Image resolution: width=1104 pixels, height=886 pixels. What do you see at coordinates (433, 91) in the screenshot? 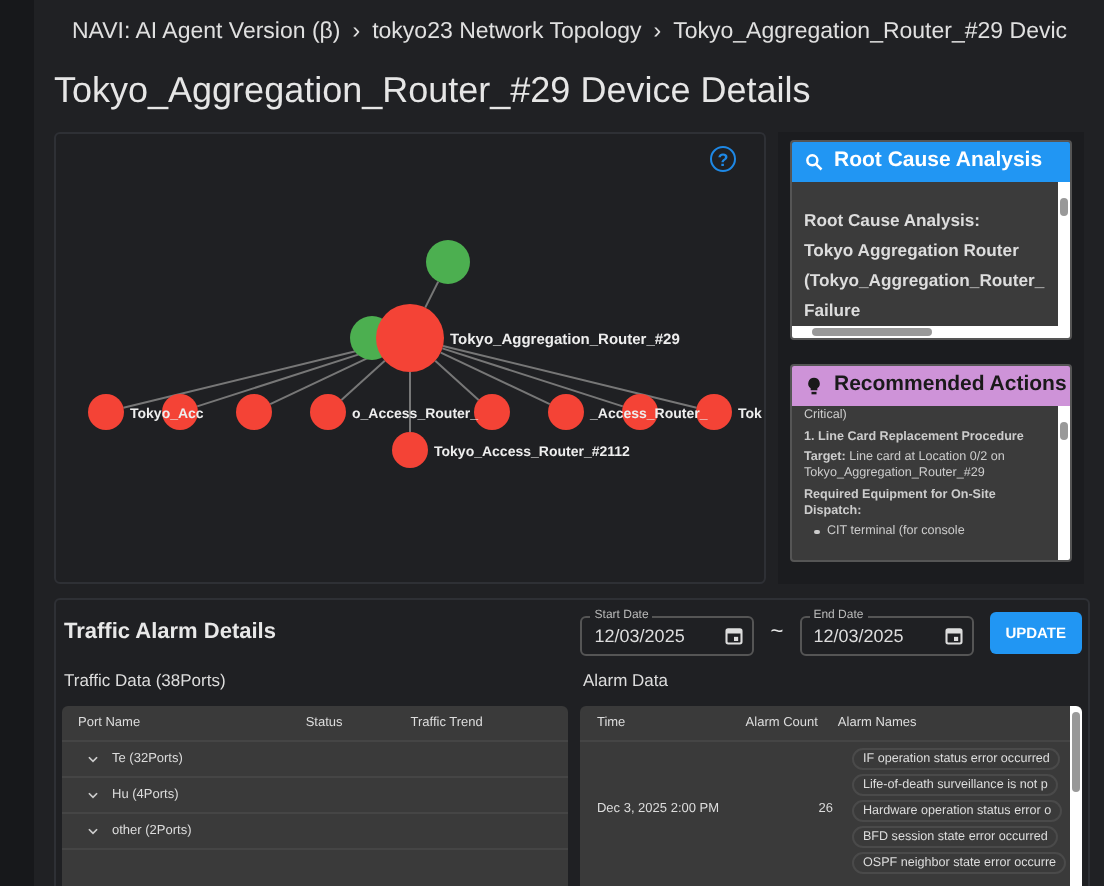
I see `page-title: Tokyo_Aggregation_Router_#29 Device Details` at bounding box center [433, 91].